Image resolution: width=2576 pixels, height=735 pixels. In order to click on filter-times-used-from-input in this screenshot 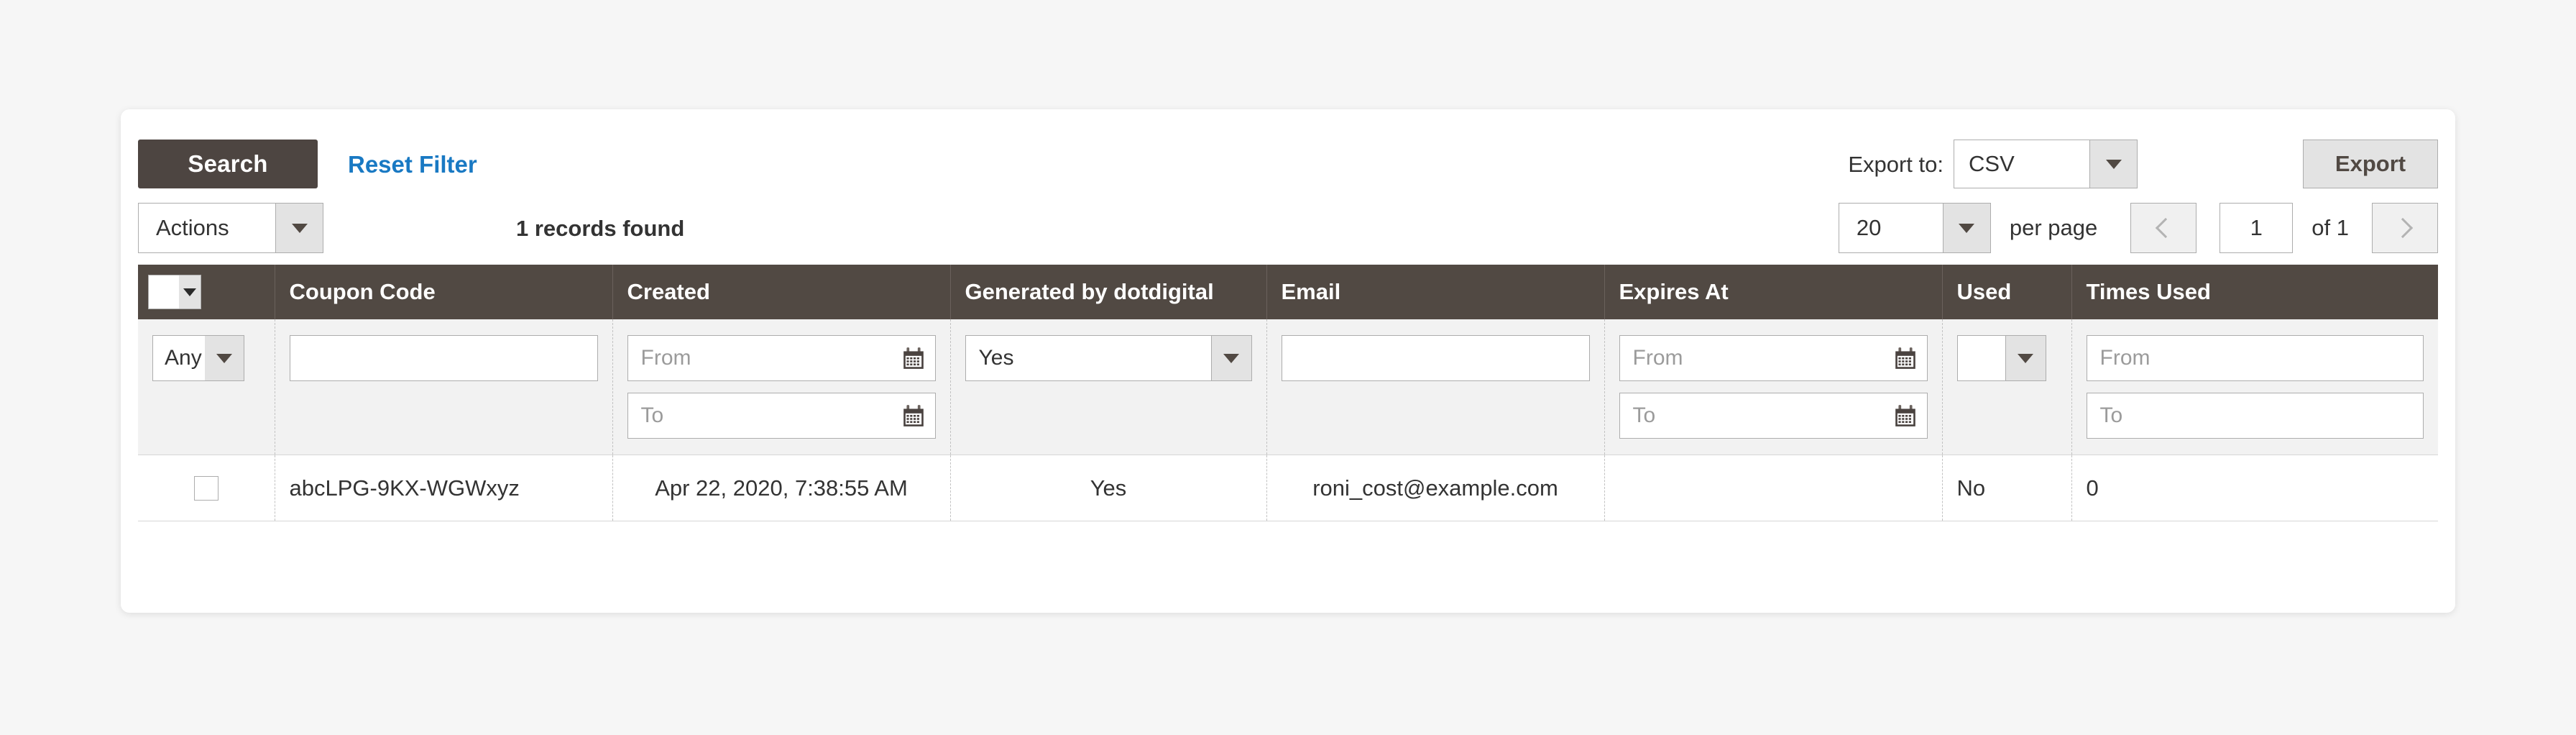, I will do `click(2255, 358)`.